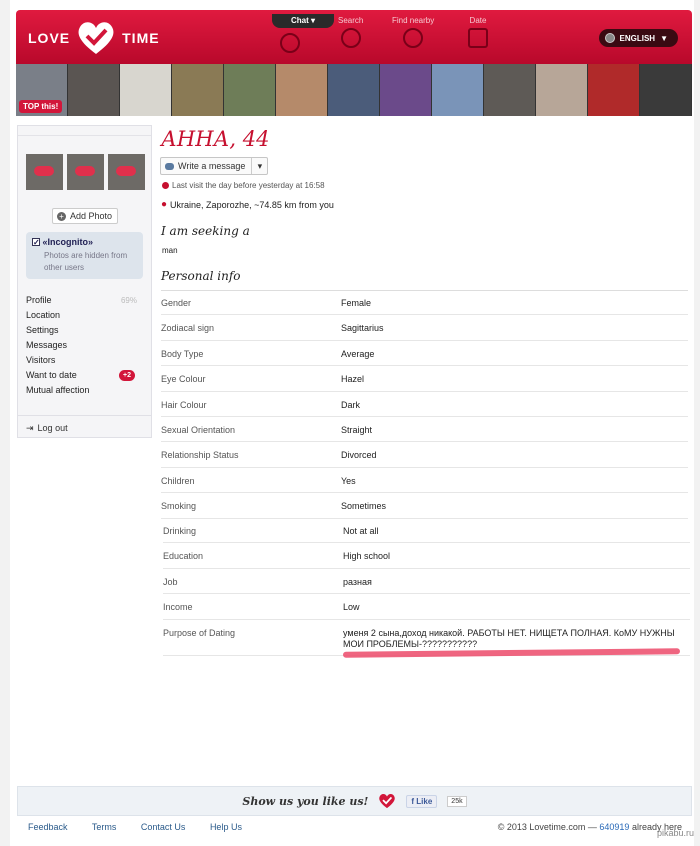 The width and height of the screenshot is (700, 846). I want to click on table-row: Hair Colour Dark, so click(424, 404).